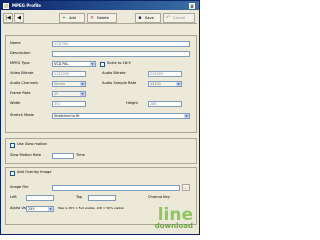 This screenshot has height=240, width=320. What do you see at coordinates (132, 103) in the screenshot?
I see `height-label: Height` at bounding box center [132, 103].